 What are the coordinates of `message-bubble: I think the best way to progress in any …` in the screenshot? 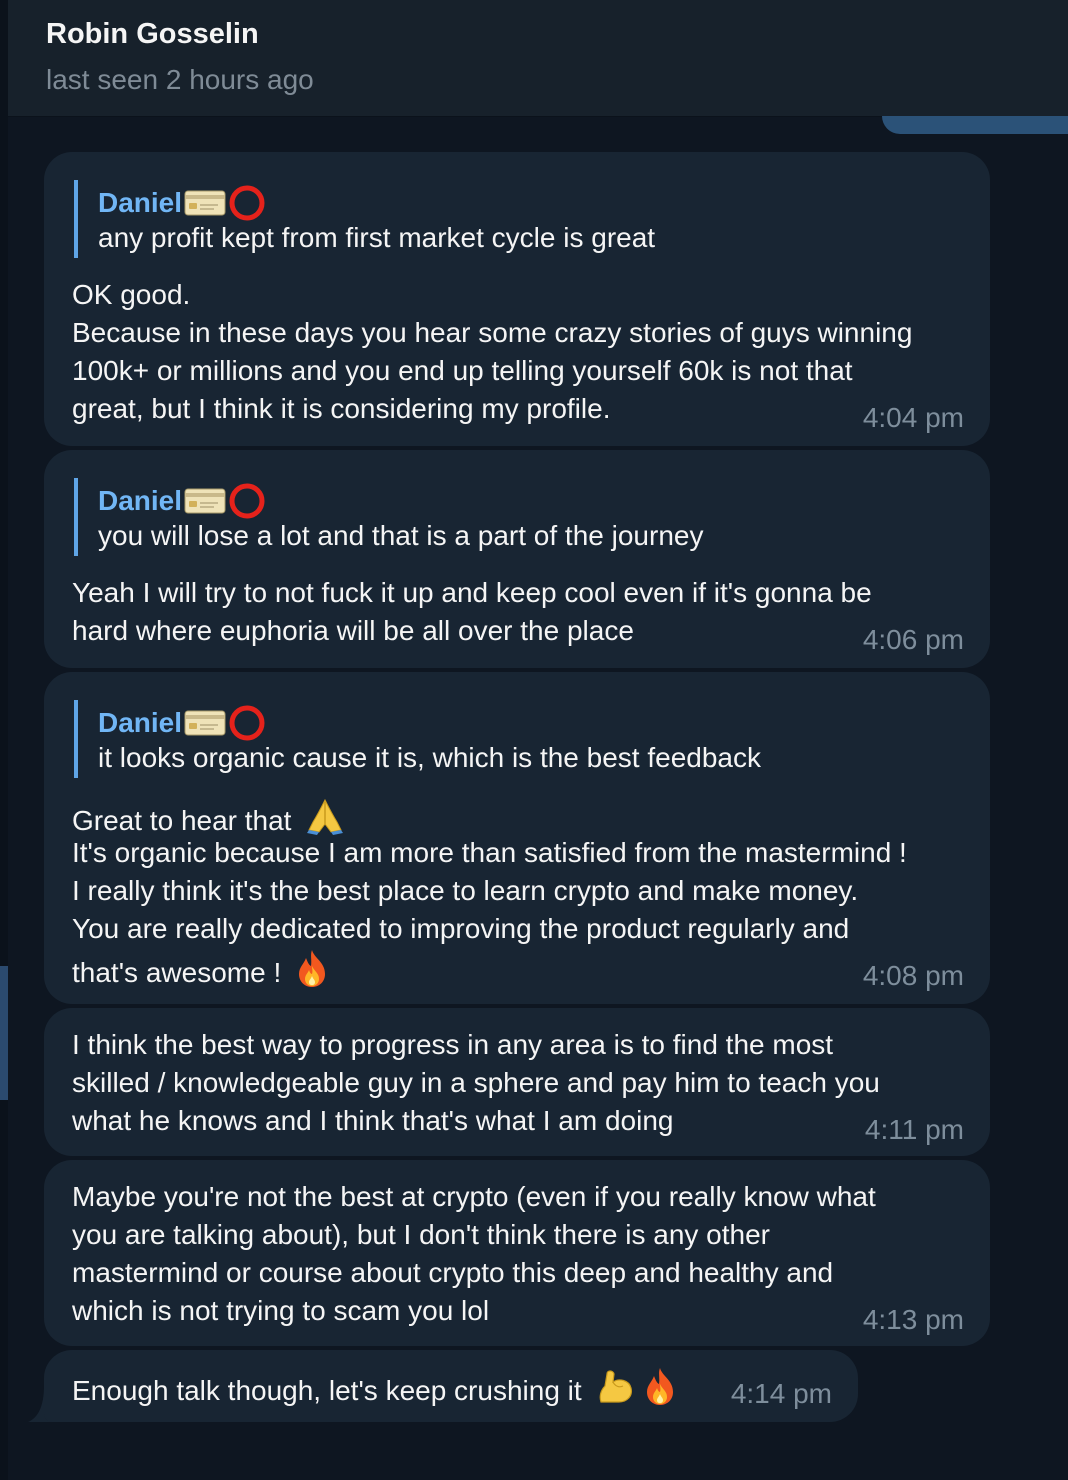 It's located at (517, 1082).